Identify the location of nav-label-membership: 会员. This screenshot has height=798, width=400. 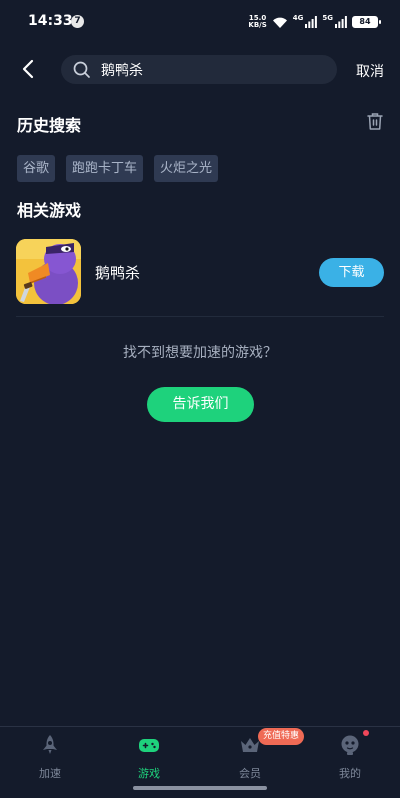
(250, 773).